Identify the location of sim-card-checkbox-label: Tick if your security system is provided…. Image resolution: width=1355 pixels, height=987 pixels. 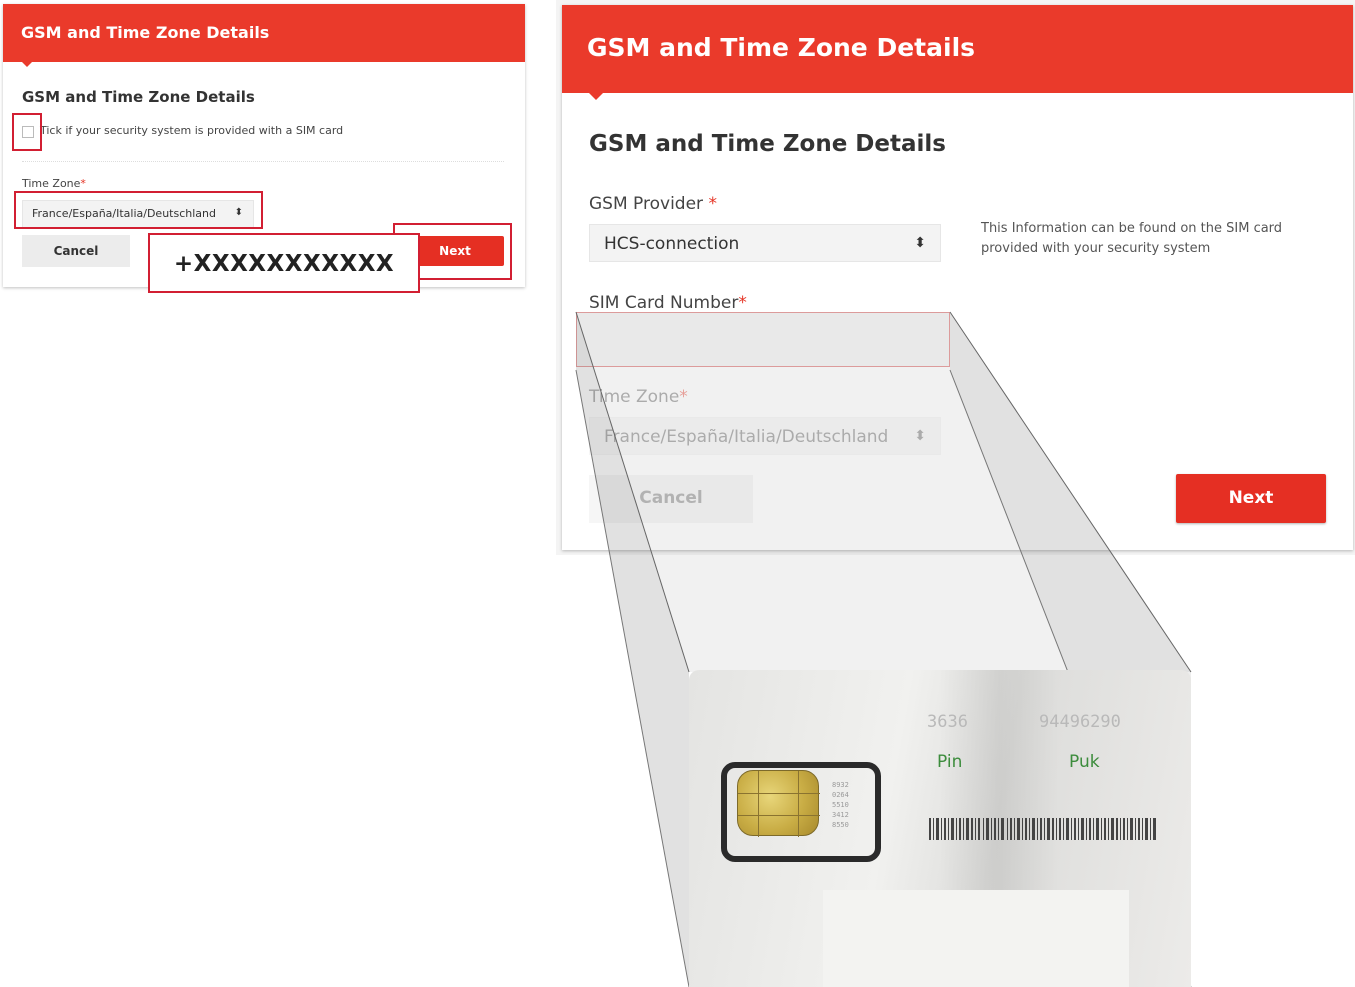
(192, 130).